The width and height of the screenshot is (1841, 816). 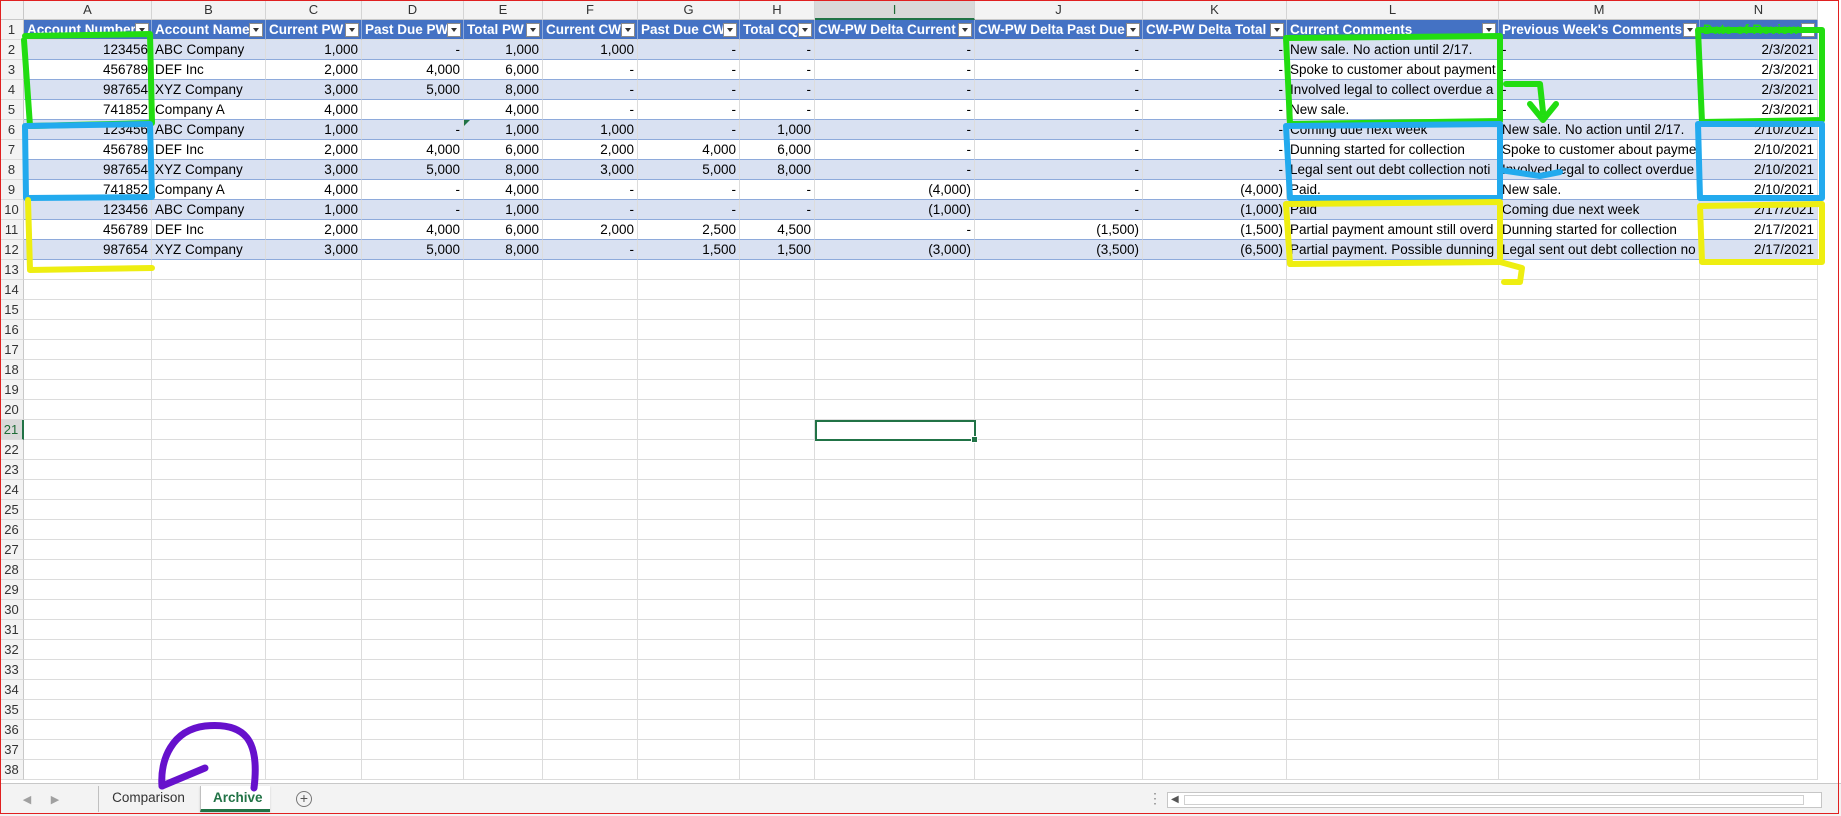 I want to click on table-cell: Legal sent out debt collection noti, so click(x=1393, y=170).